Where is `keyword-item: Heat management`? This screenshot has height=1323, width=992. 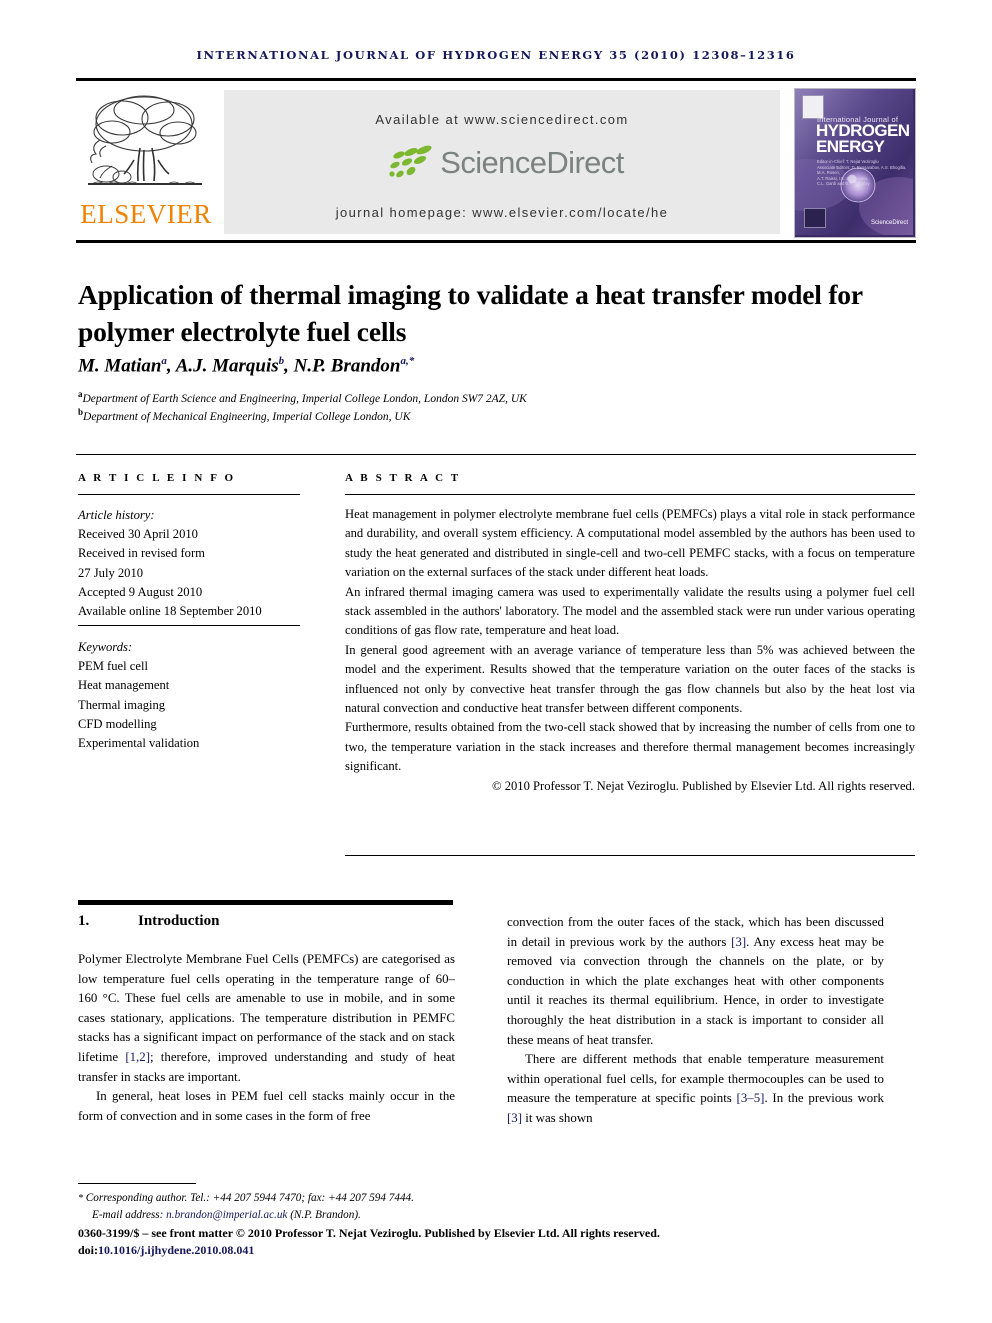
keyword-item: Heat management is located at coordinates (124, 685).